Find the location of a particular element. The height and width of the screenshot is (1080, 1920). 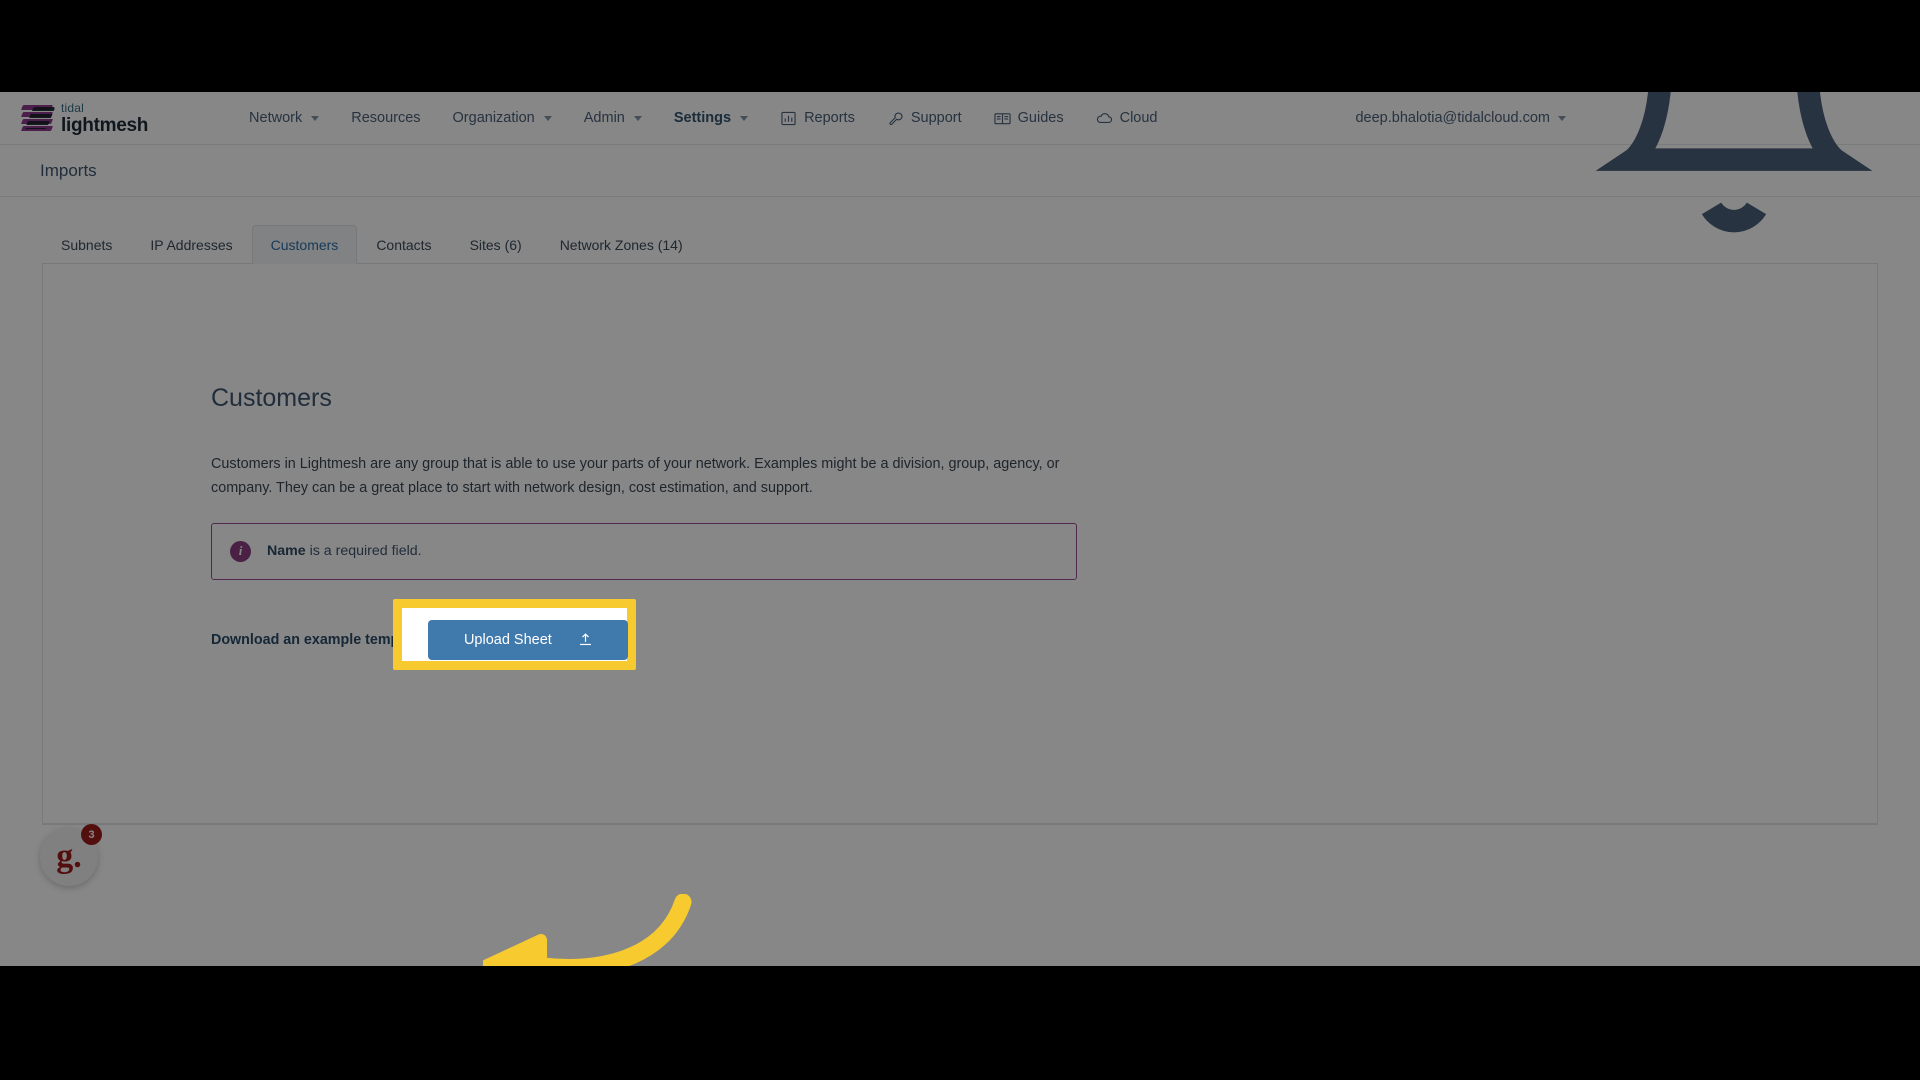

brand-logo: tidal lightmesh is located at coordinates (84, 118).